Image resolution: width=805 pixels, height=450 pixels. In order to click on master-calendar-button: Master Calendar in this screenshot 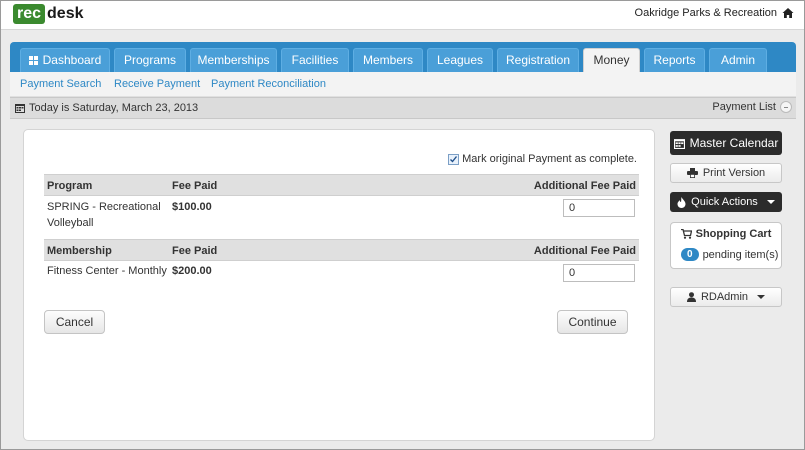, I will do `click(726, 143)`.